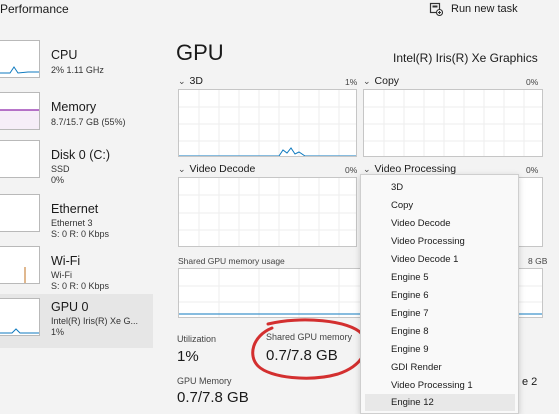 This screenshot has height=414, width=559. Describe the element at coordinates (77, 70) in the screenshot. I see `sidebar-item-sub: 2% 1.11 GHz` at that location.